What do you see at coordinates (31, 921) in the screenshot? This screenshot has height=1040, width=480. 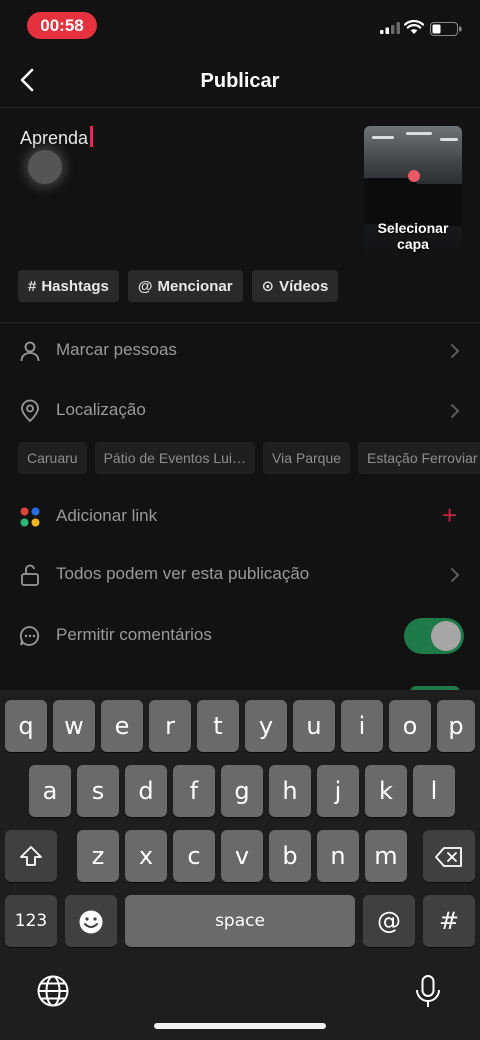 I see `numbers-key: 123` at bounding box center [31, 921].